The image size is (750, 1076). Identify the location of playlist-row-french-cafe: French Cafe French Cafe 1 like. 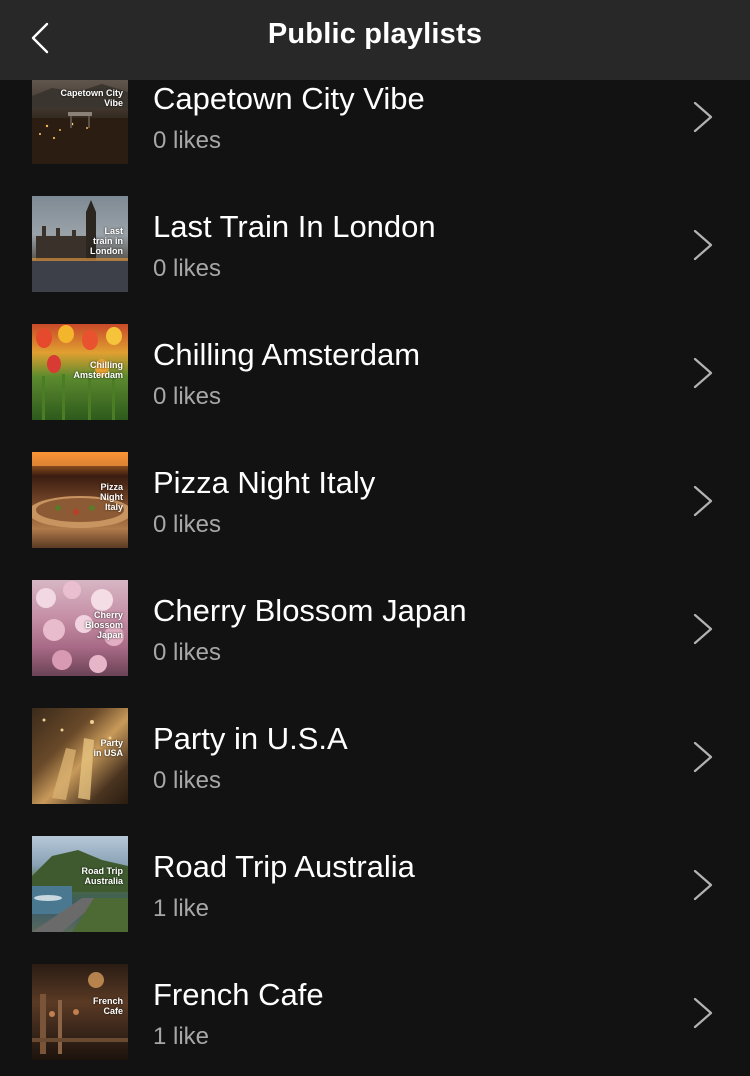
(375, 1012).